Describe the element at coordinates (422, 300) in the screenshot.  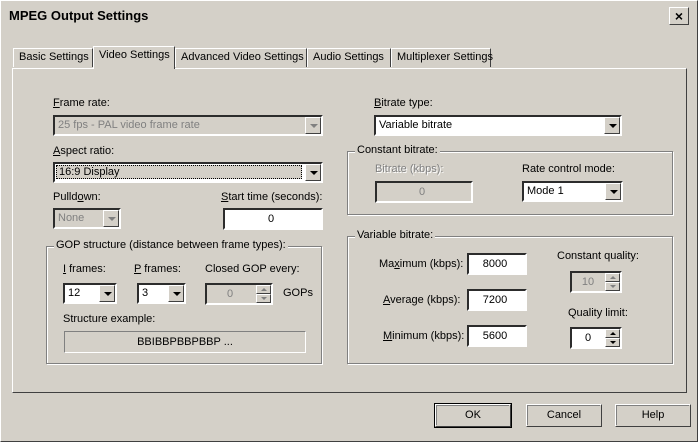
I see `average-label: Average (kbps):` at that location.